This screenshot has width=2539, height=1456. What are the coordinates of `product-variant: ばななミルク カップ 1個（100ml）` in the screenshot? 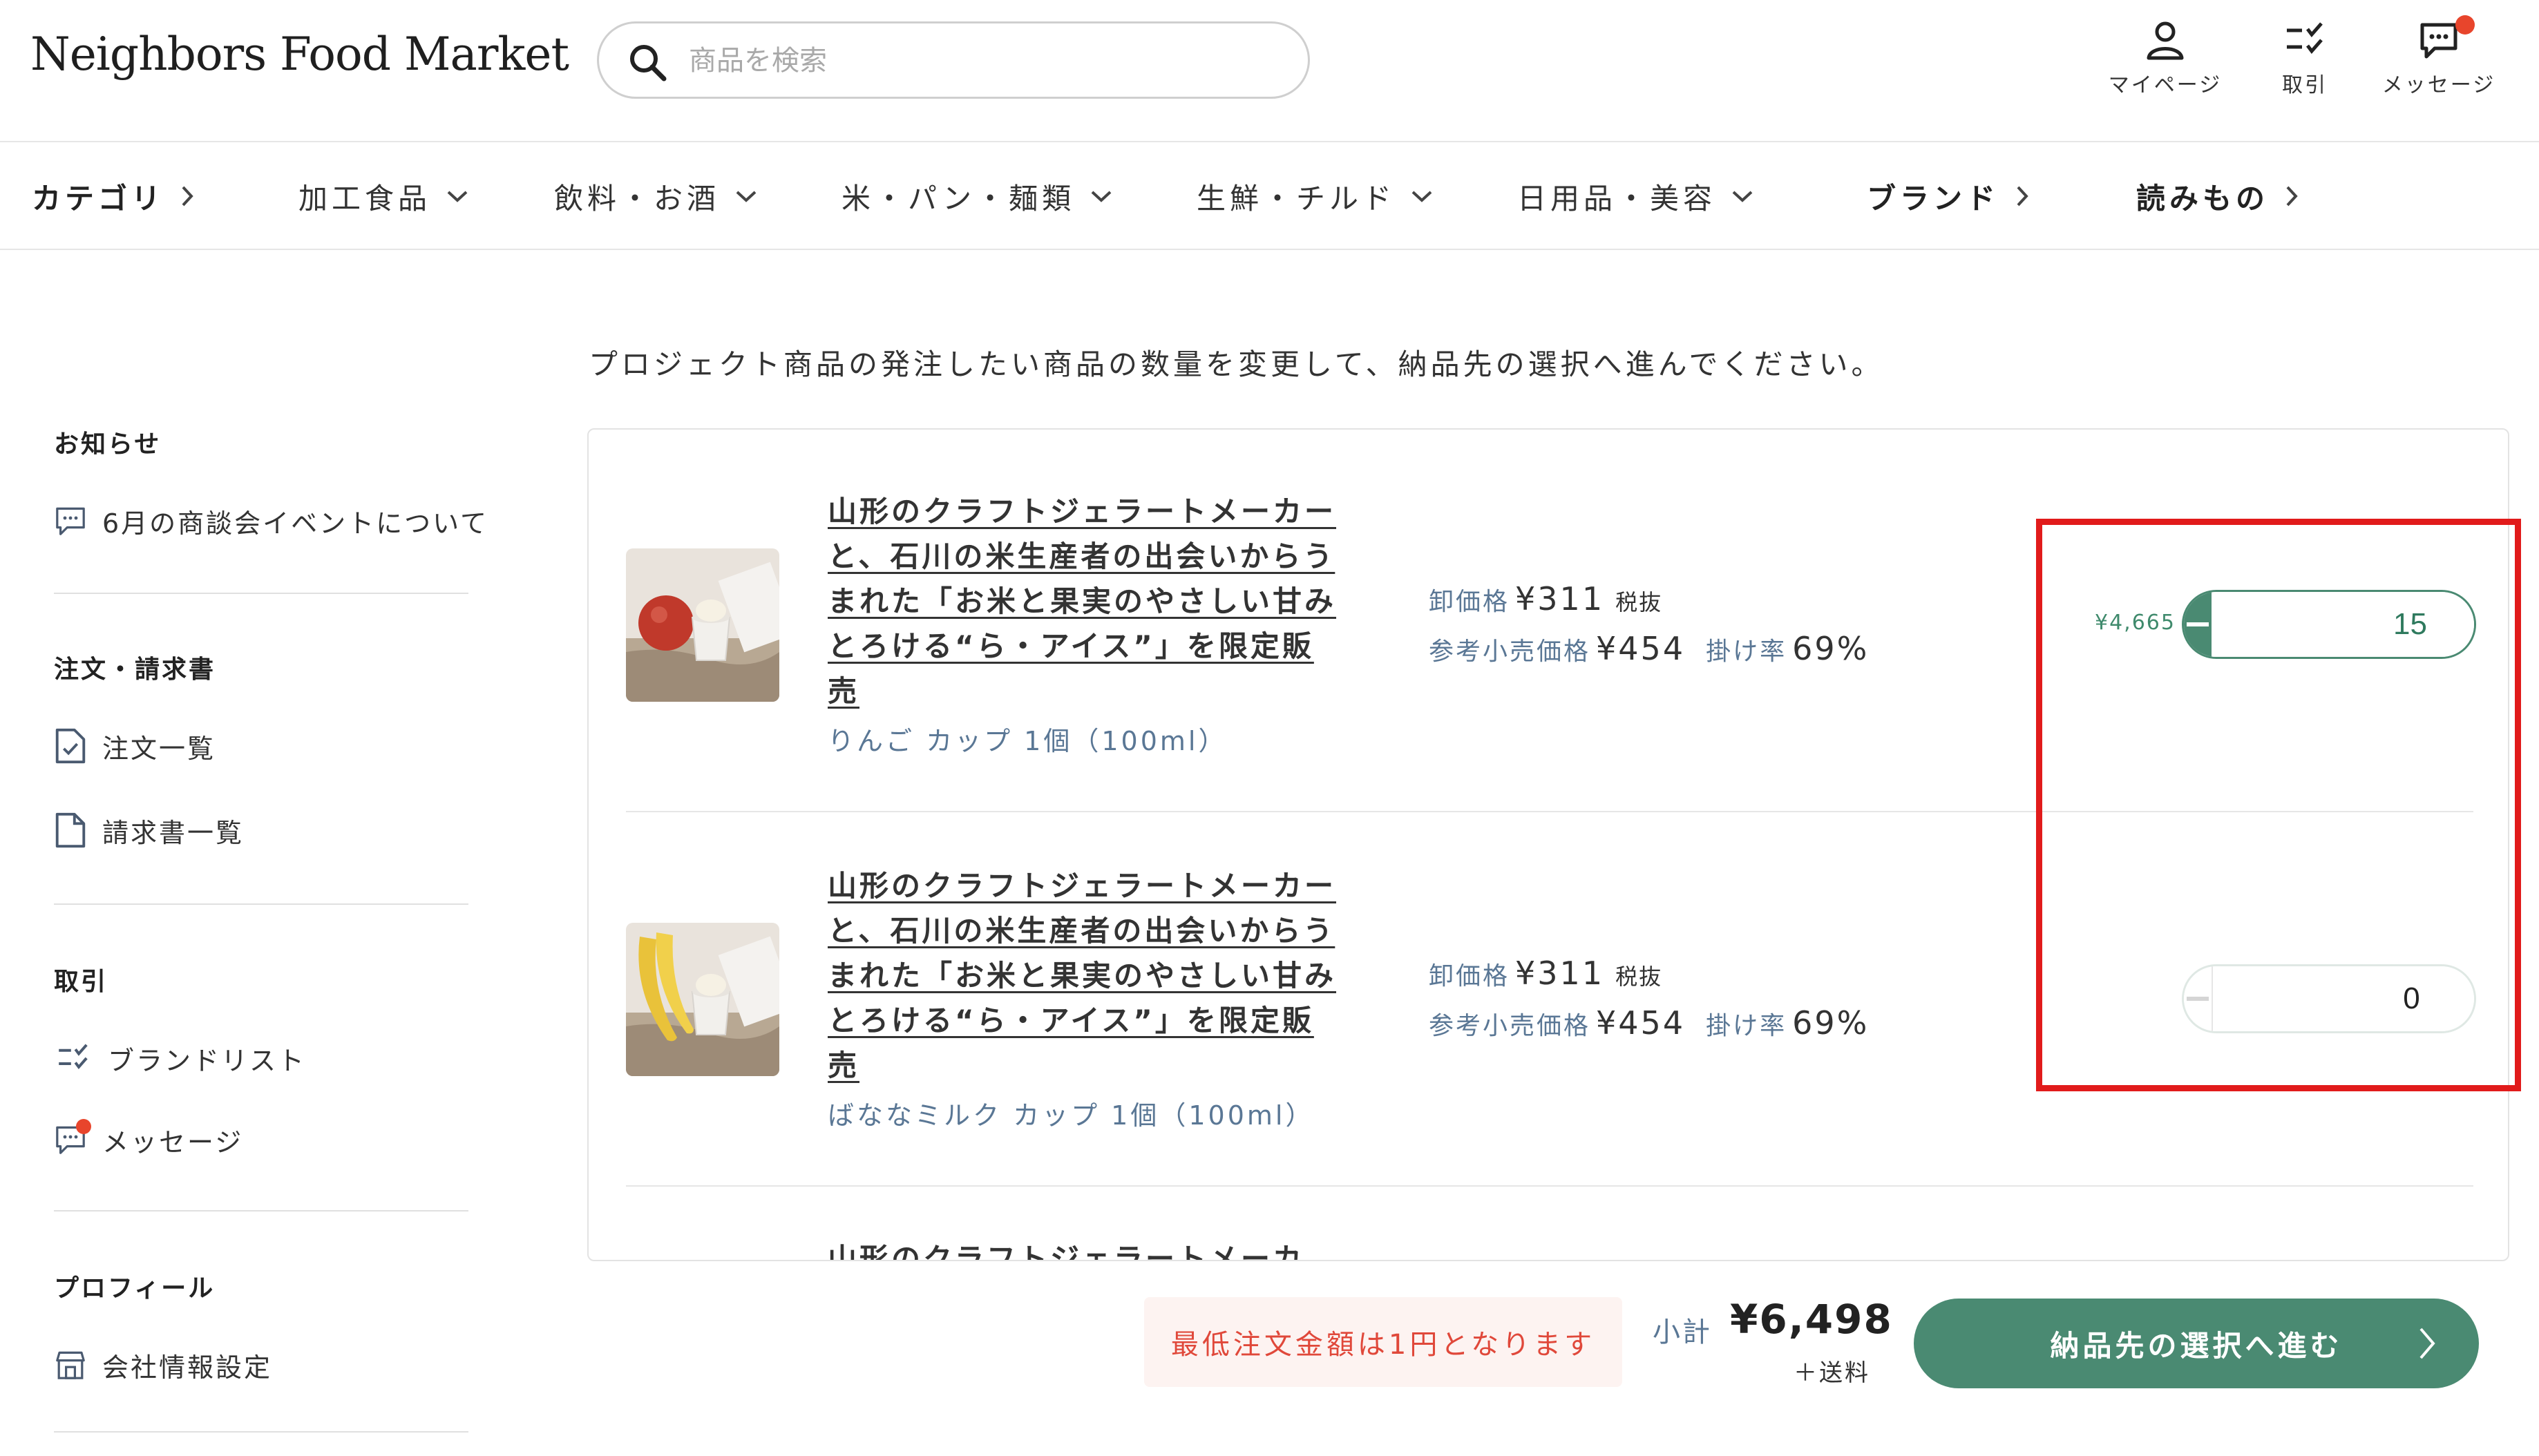 It's located at (1071, 1115).